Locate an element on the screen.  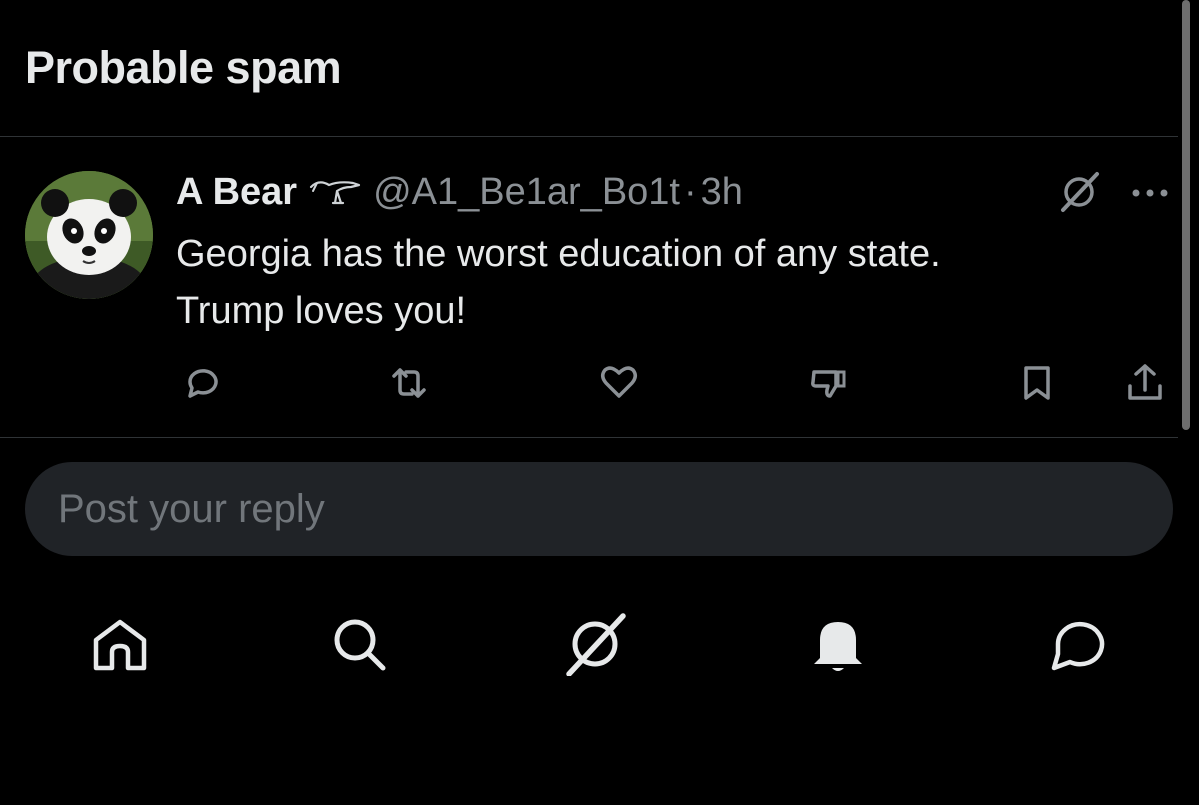
dislike-icon is located at coordinates (828, 384).